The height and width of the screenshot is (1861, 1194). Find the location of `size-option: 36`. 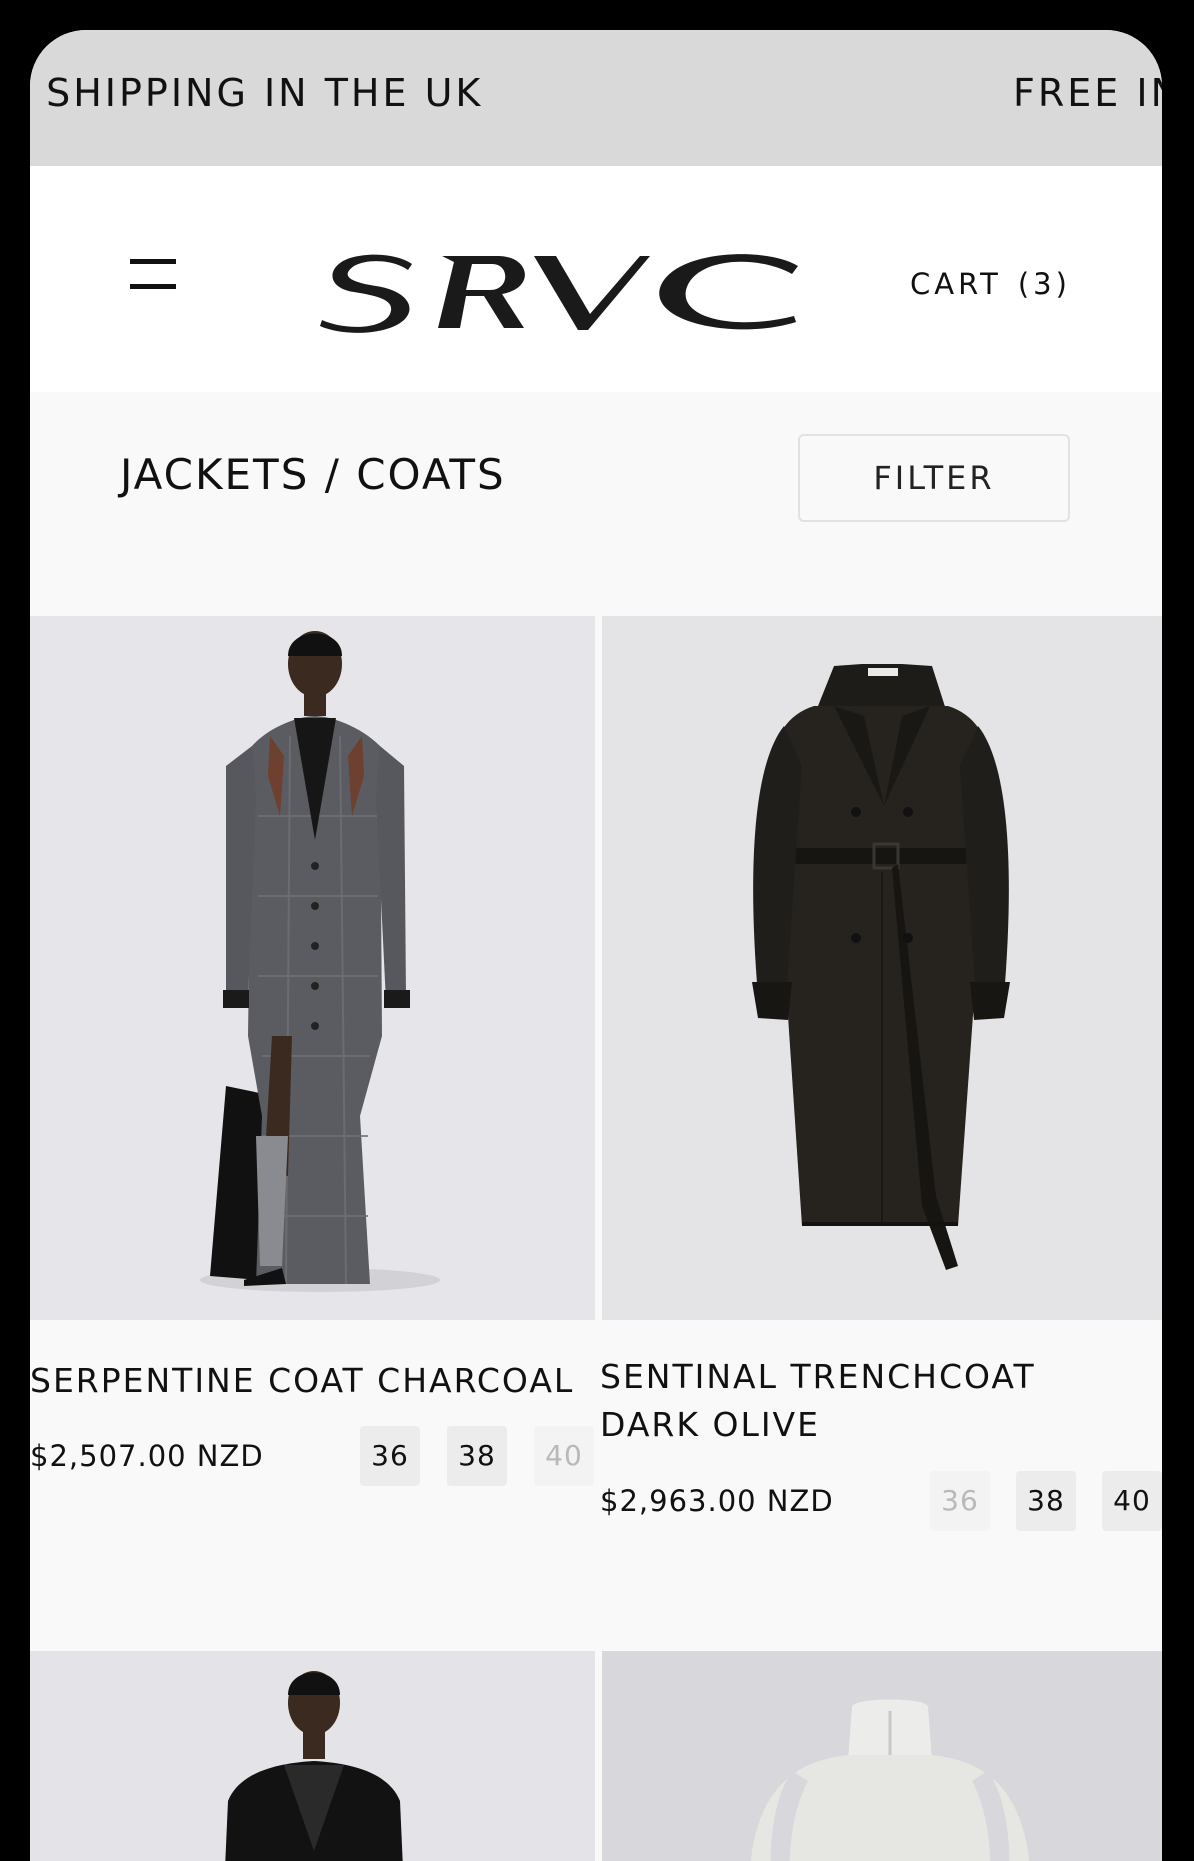

size-option: 36 is located at coordinates (390, 1456).